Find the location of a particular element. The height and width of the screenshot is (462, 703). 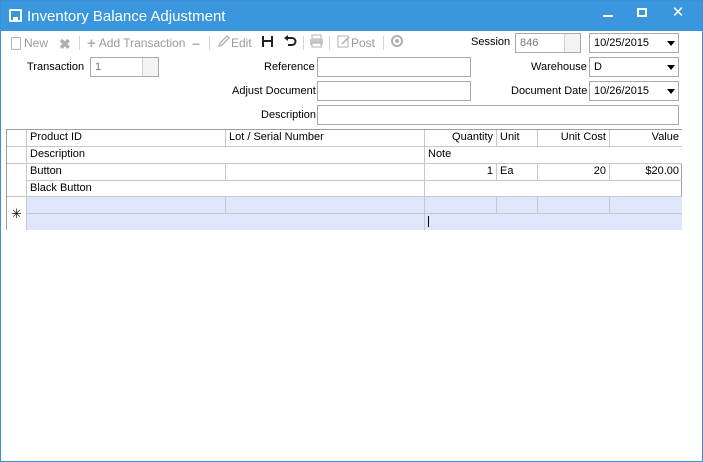

cell-unit-cost: 20 is located at coordinates (574, 172).